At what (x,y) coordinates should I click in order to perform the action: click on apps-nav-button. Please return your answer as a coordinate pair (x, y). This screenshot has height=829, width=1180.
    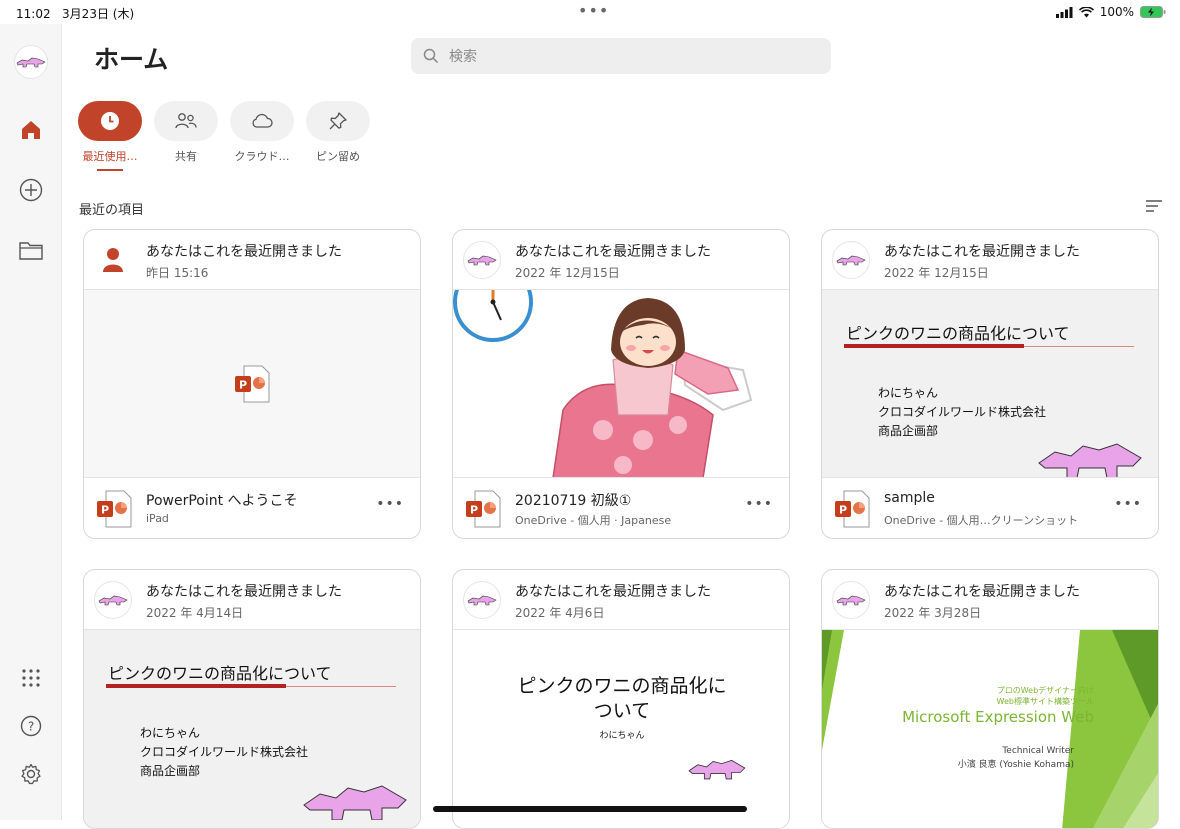
    Looking at the image, I should click on (31, 678).